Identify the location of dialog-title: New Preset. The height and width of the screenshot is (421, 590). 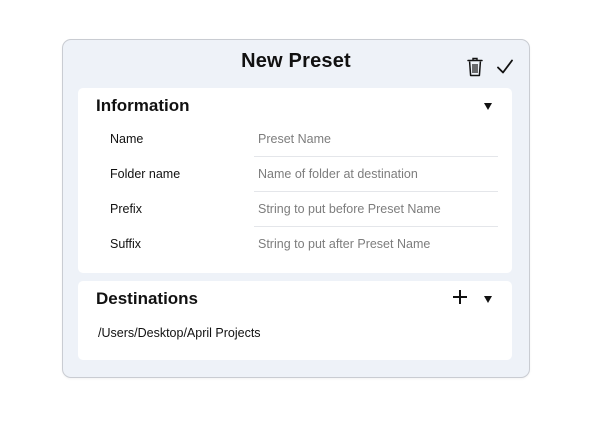
(296, 61).